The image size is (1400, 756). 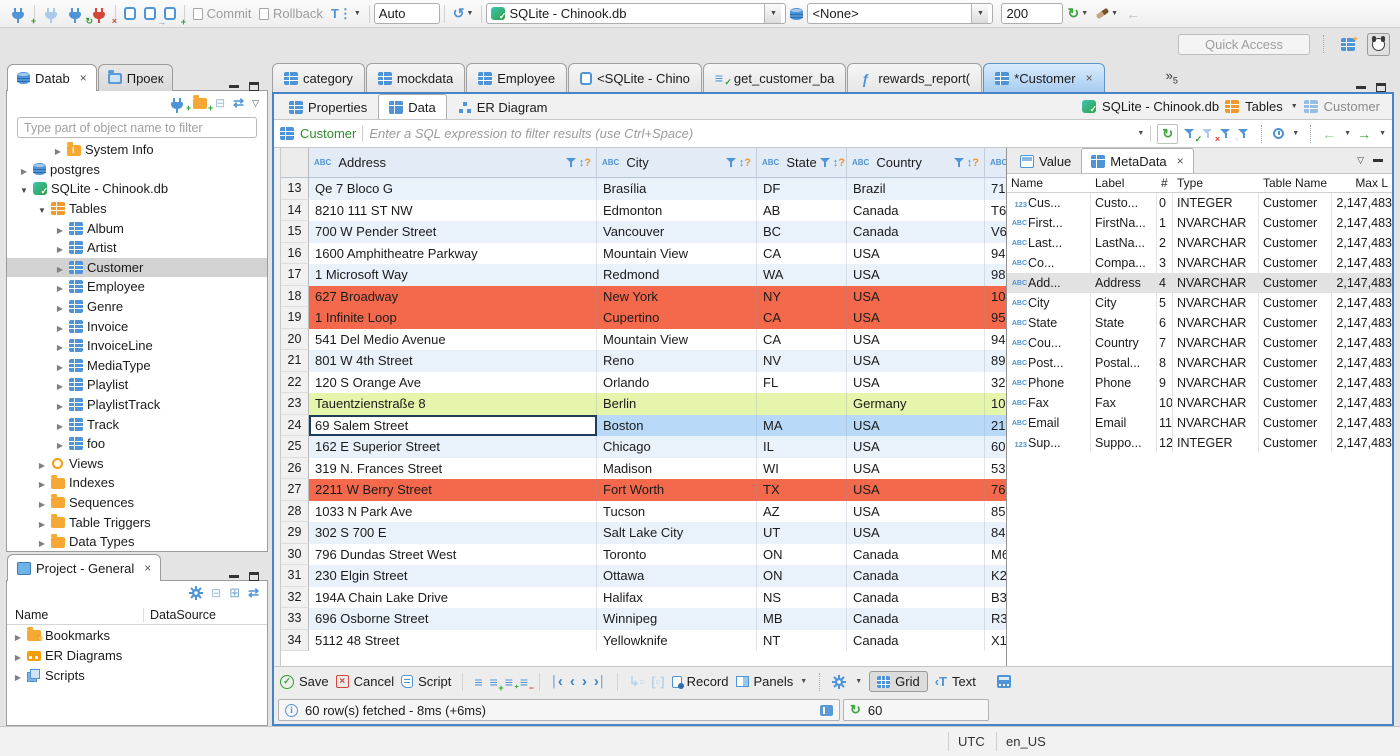 I want to click on gear-icon, so click(x=196, y=593).